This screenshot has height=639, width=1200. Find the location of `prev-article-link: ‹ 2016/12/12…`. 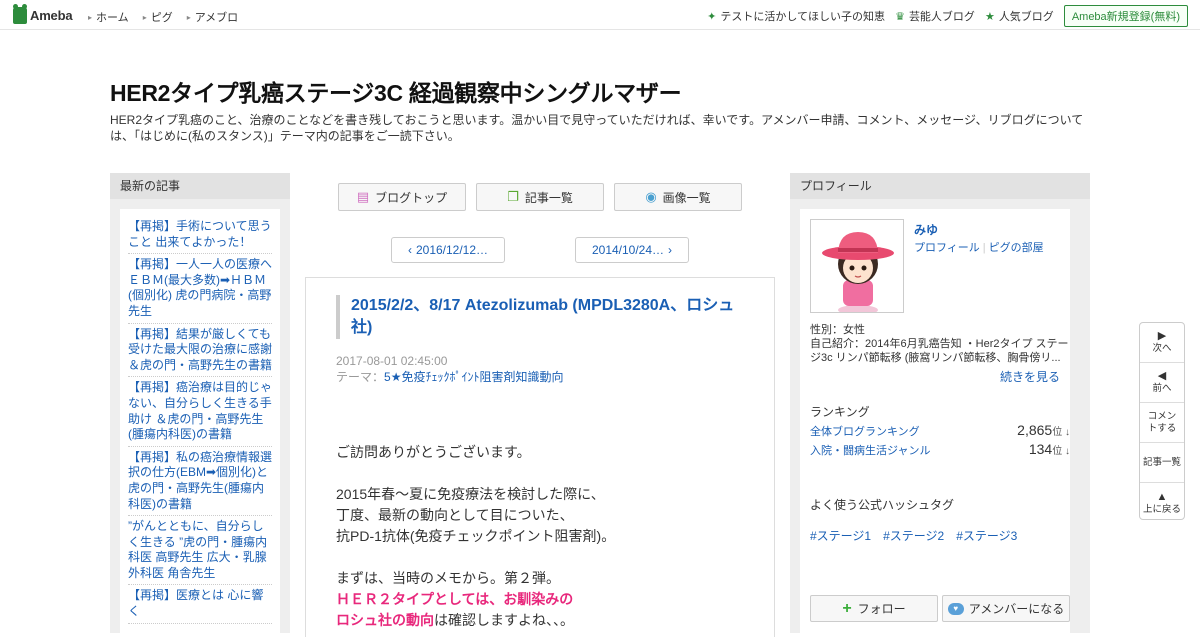

prev-article-link: ‹ 2016/12/12… is located at coordinates (448, 250).